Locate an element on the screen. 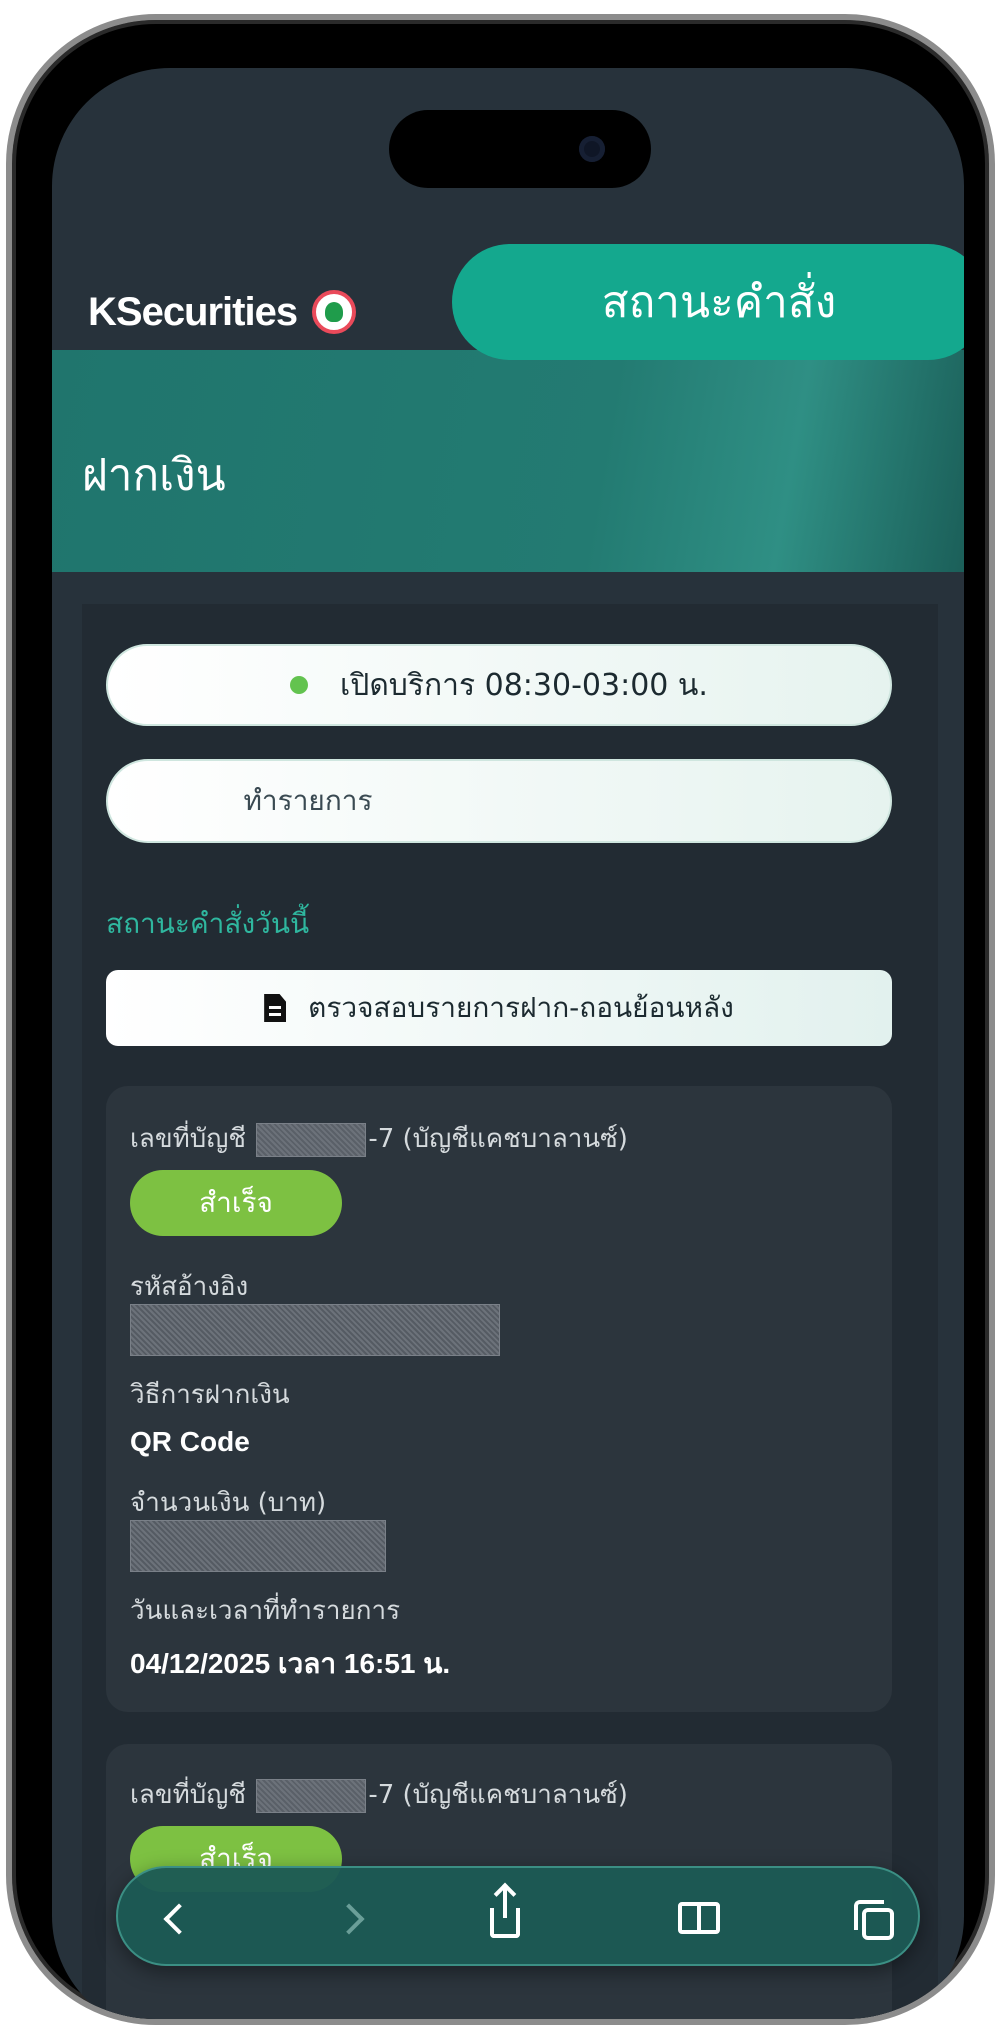  tabs-icon is located at coordinates (874, 1920).